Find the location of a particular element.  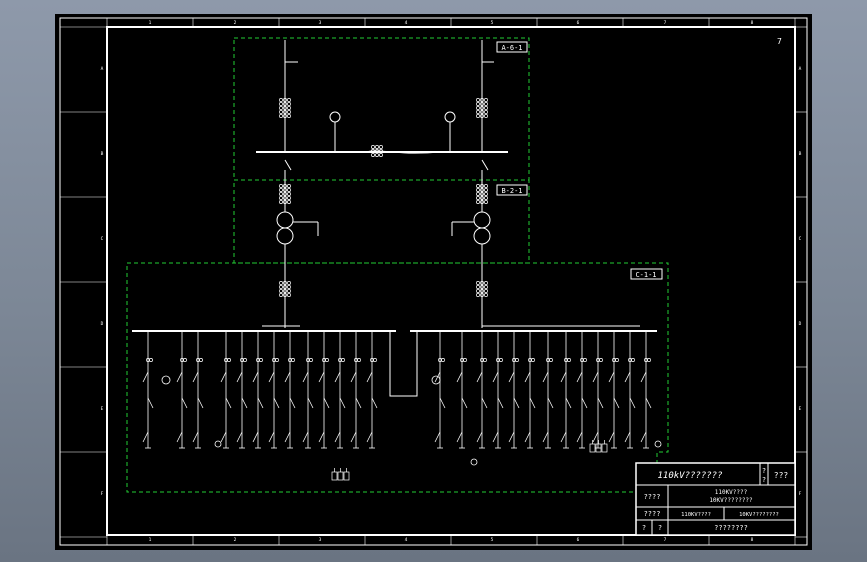

row3-label: ???? is located at coordinates (652, 514).